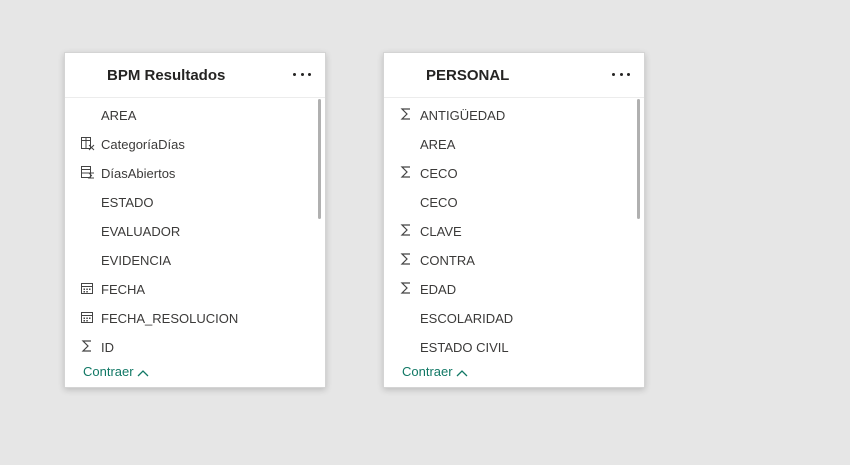 This screenshot has width=850, height=465. What do you see at coordinates (514, 75) in the screenshot?
I see `card-header: PERSONAL` at bounding box center [514, 75].